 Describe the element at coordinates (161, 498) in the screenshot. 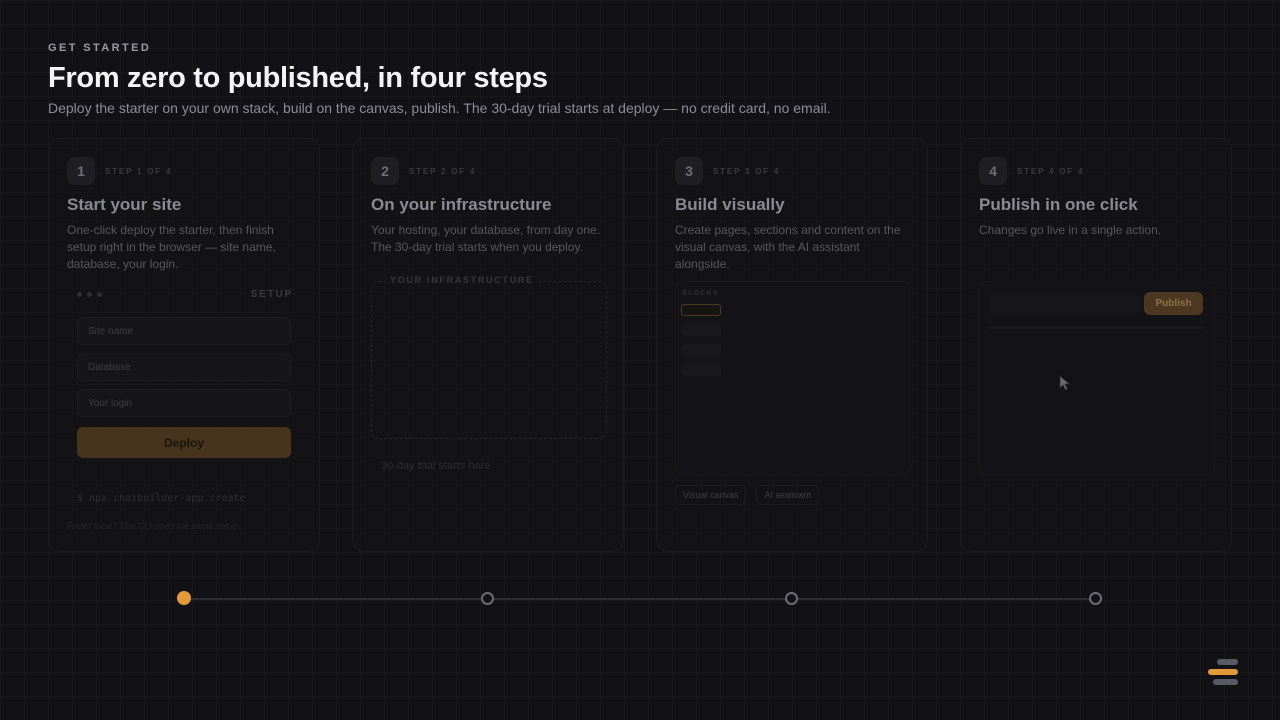

I see `cli-command: $ npx chaibuilder-app create` at that location.